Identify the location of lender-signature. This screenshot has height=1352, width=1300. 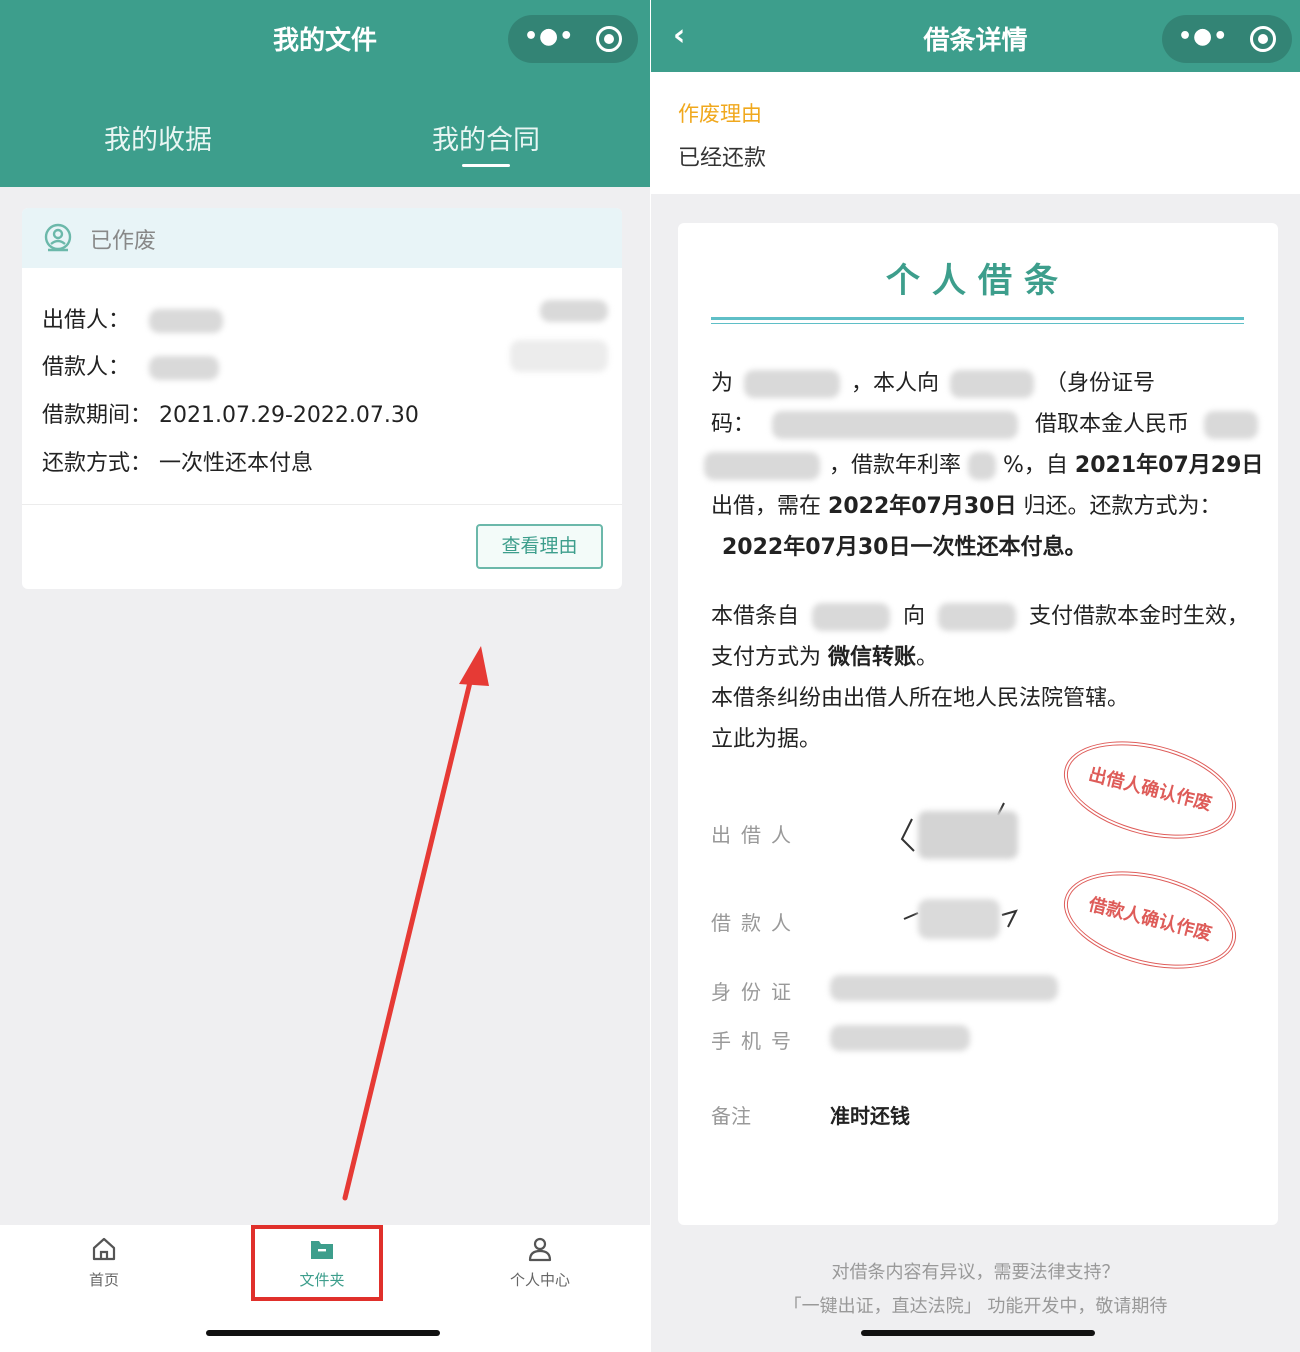
(959, 830).